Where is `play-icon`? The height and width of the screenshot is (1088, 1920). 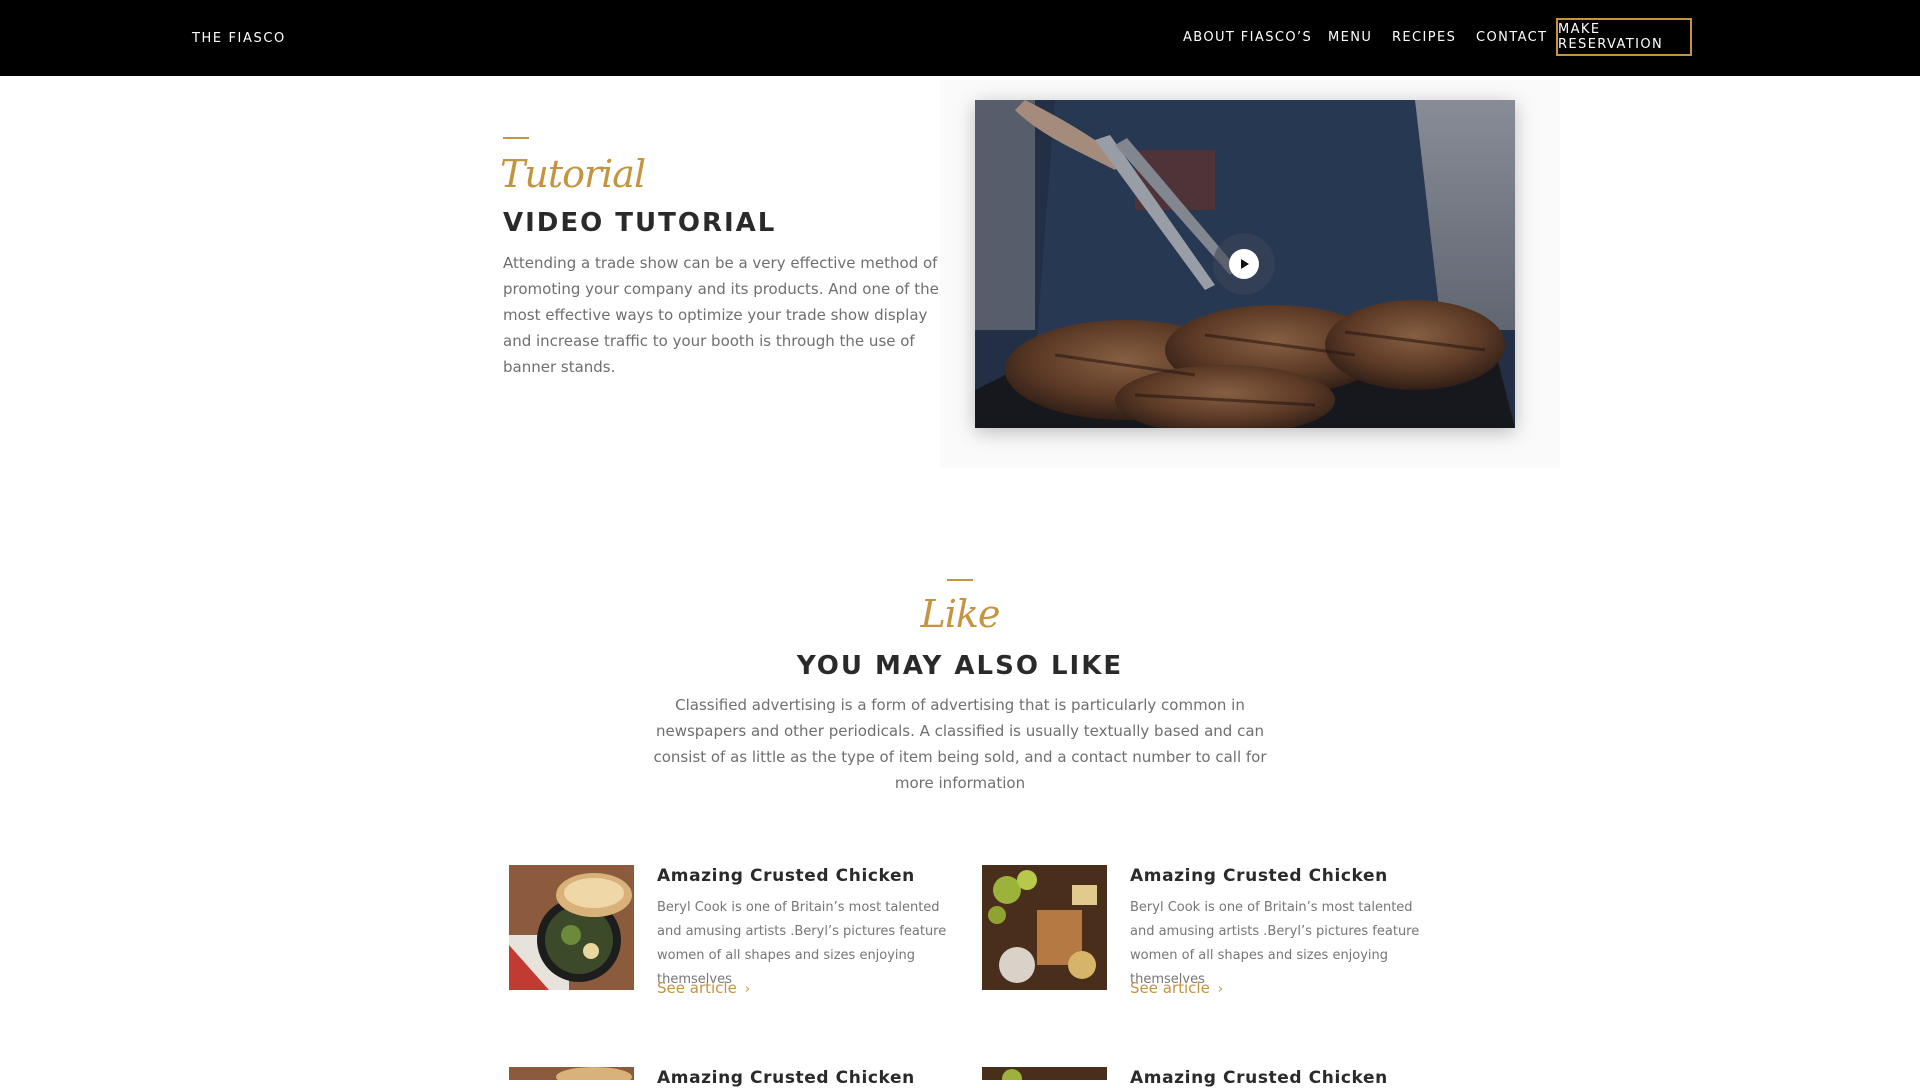 play-icon is located at coordinates (1244, 264).